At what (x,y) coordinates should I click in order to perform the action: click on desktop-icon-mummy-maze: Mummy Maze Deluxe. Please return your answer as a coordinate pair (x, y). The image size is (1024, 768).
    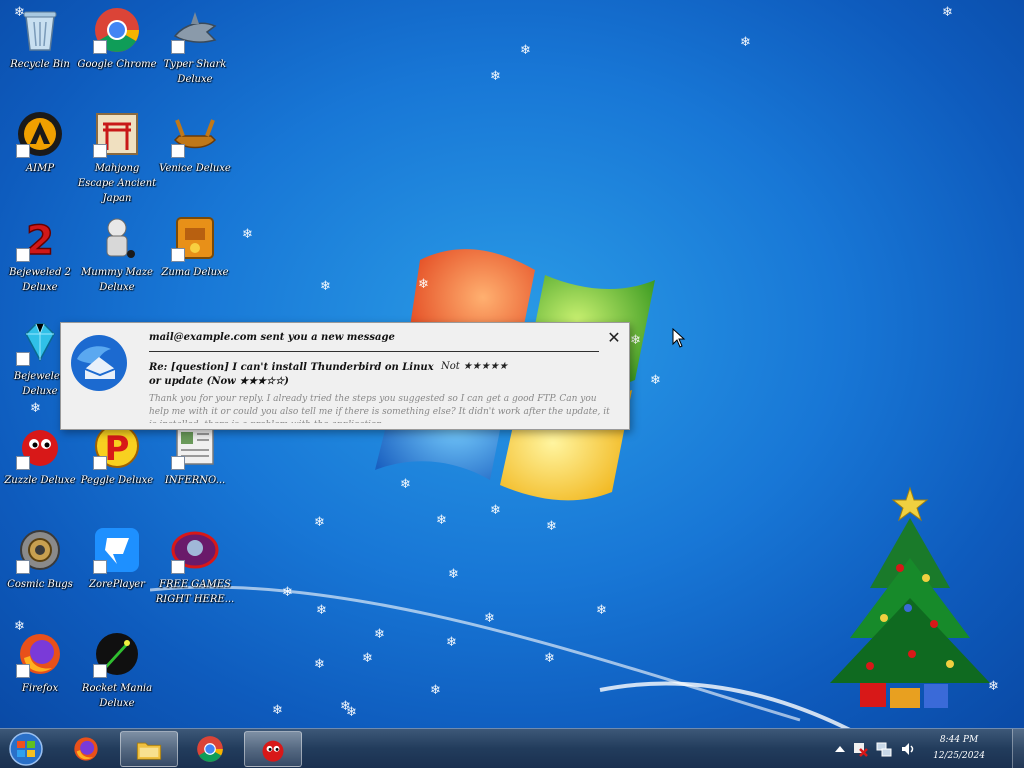
    Looking at the image, I should click on (117, 258).